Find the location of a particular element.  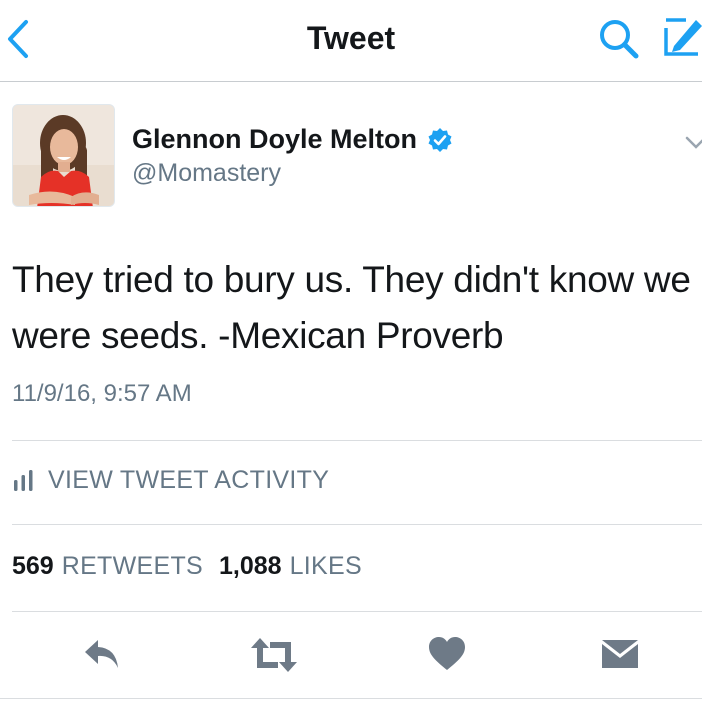

reply-button is located at coordinates (102, 657).